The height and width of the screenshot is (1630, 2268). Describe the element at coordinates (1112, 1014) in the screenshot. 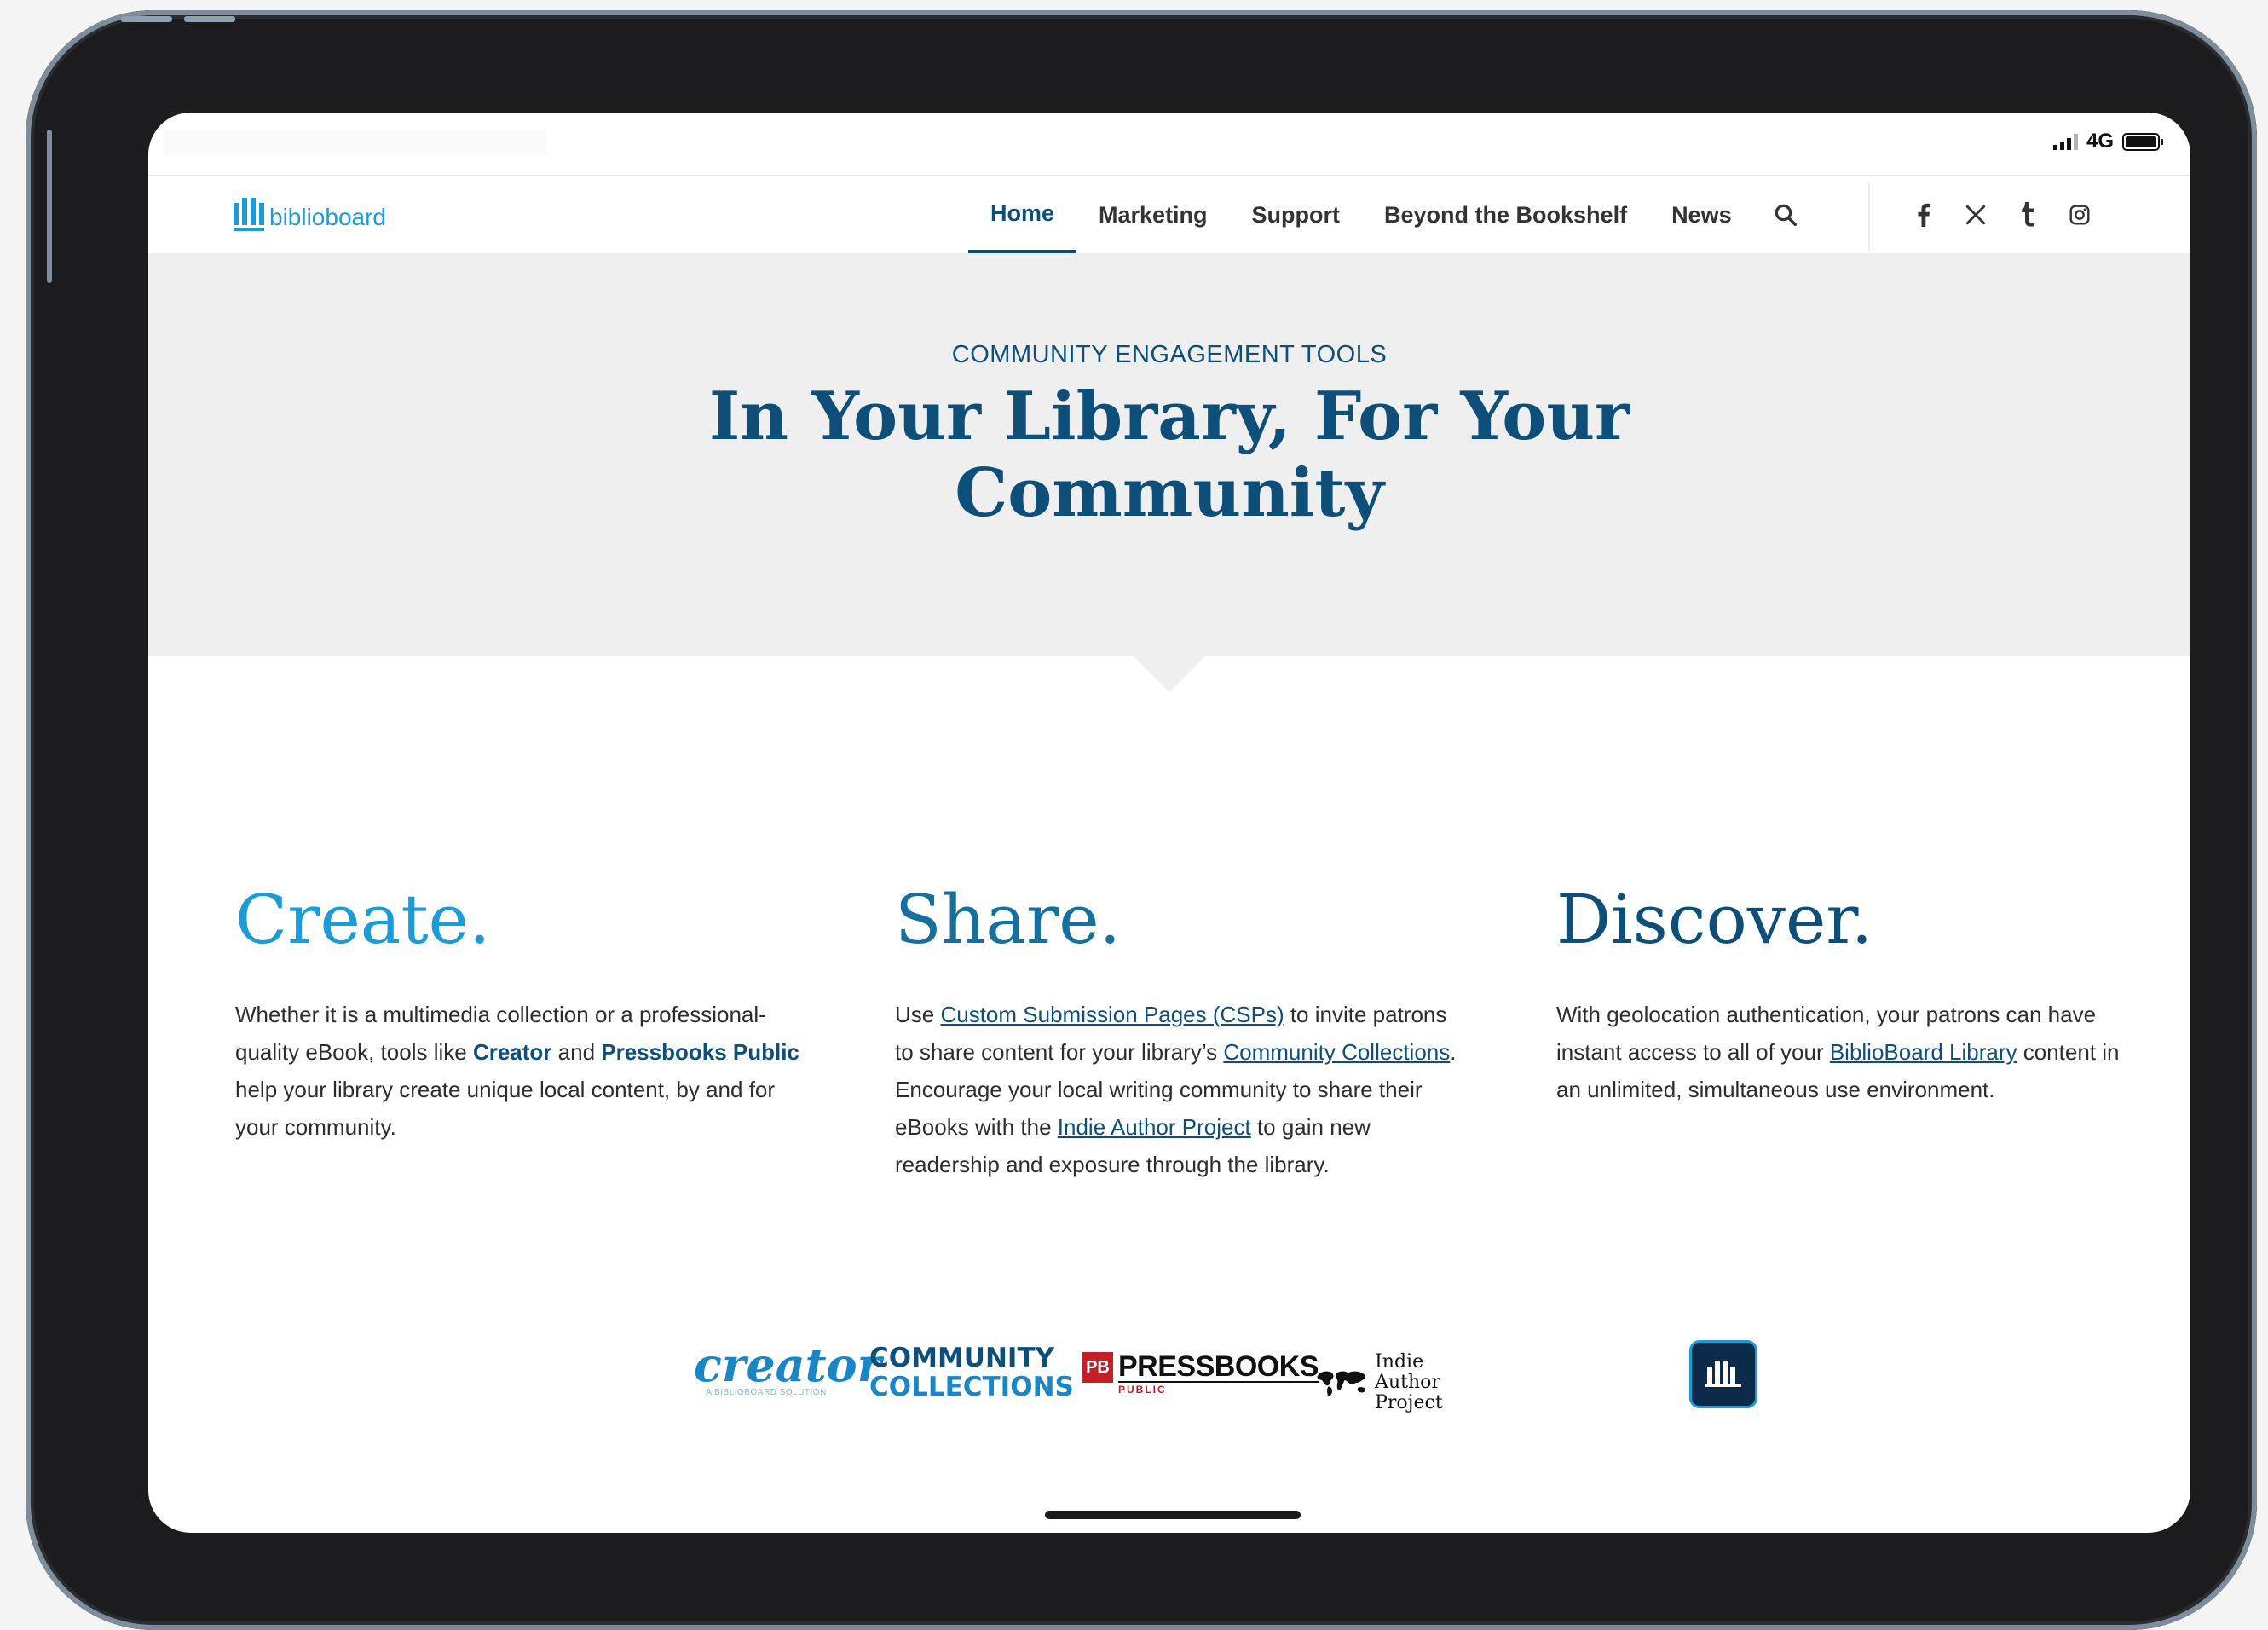

I see `custom-submission-pages-link: Custom Submission Pages (CSPs)` at that location.